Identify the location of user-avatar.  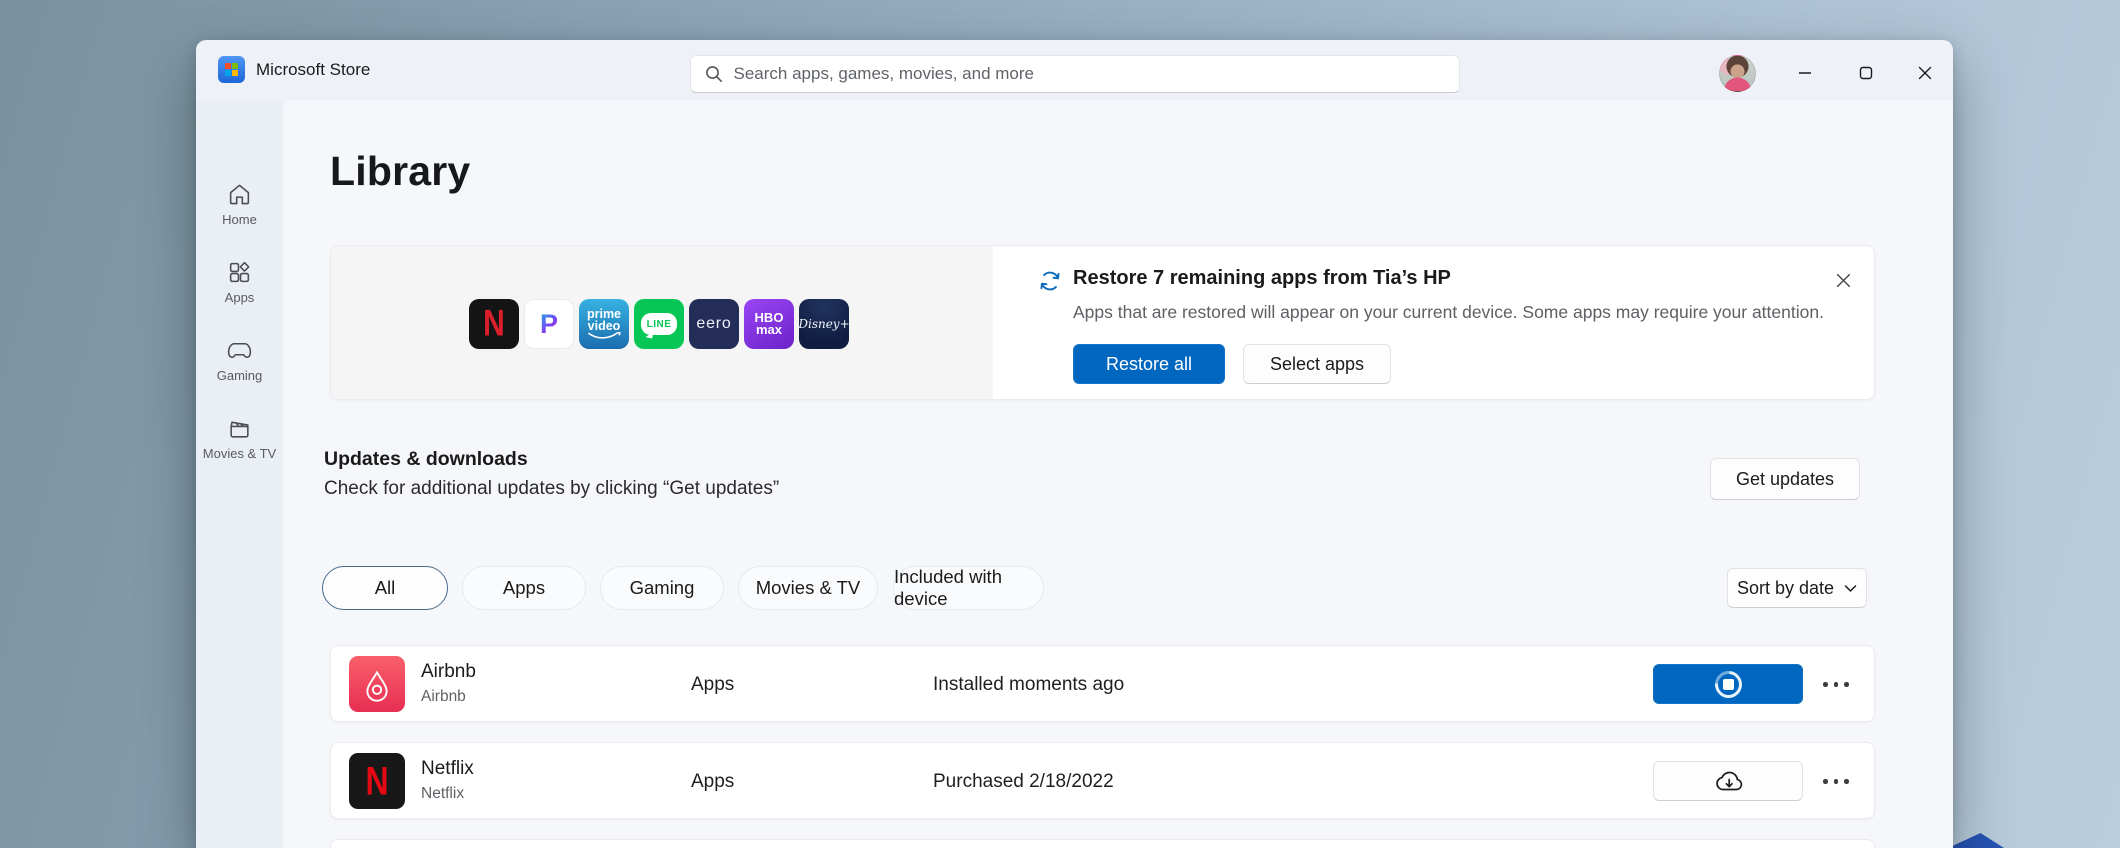
(1737, 73).